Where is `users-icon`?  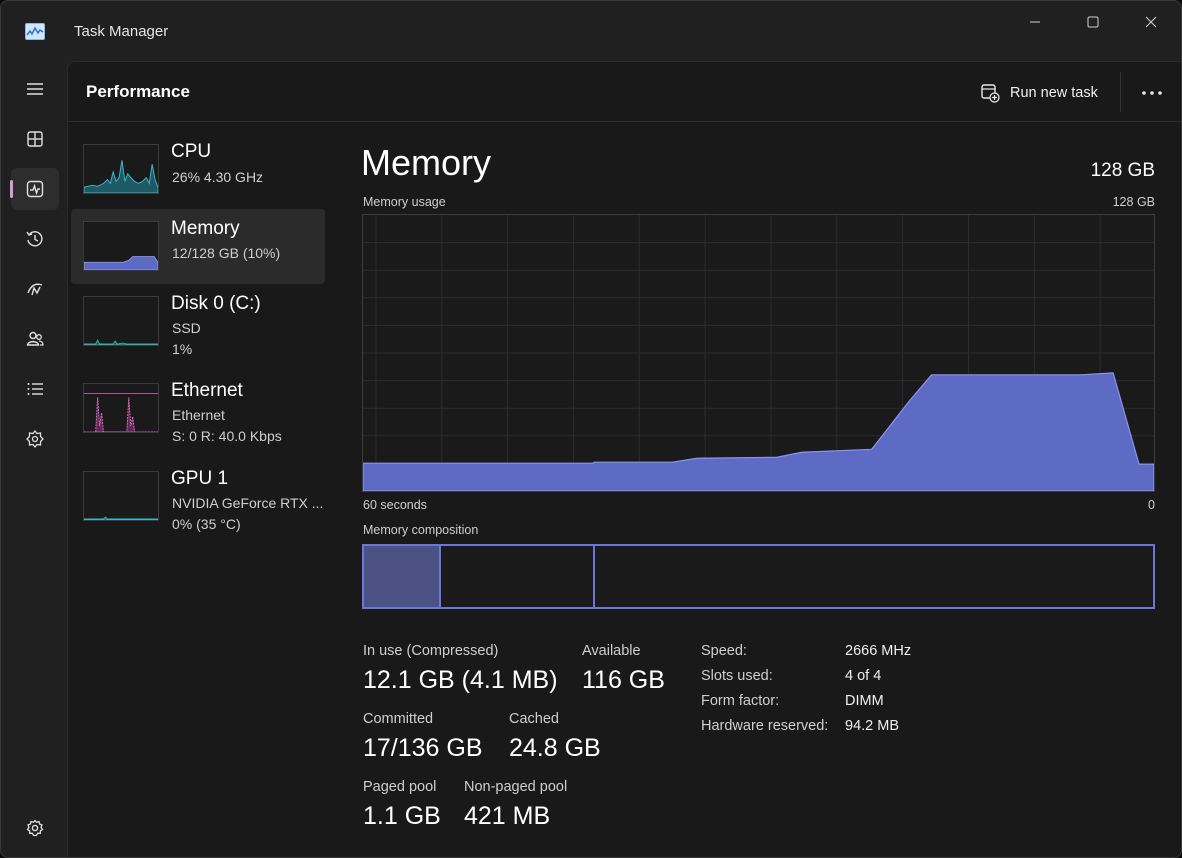 users-icon is located at coordinates (35, 338).